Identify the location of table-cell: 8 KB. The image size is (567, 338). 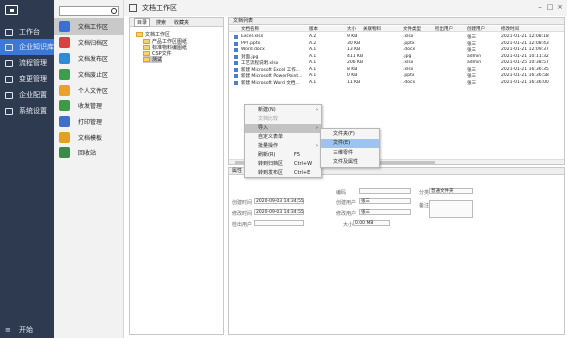
(352, 69).